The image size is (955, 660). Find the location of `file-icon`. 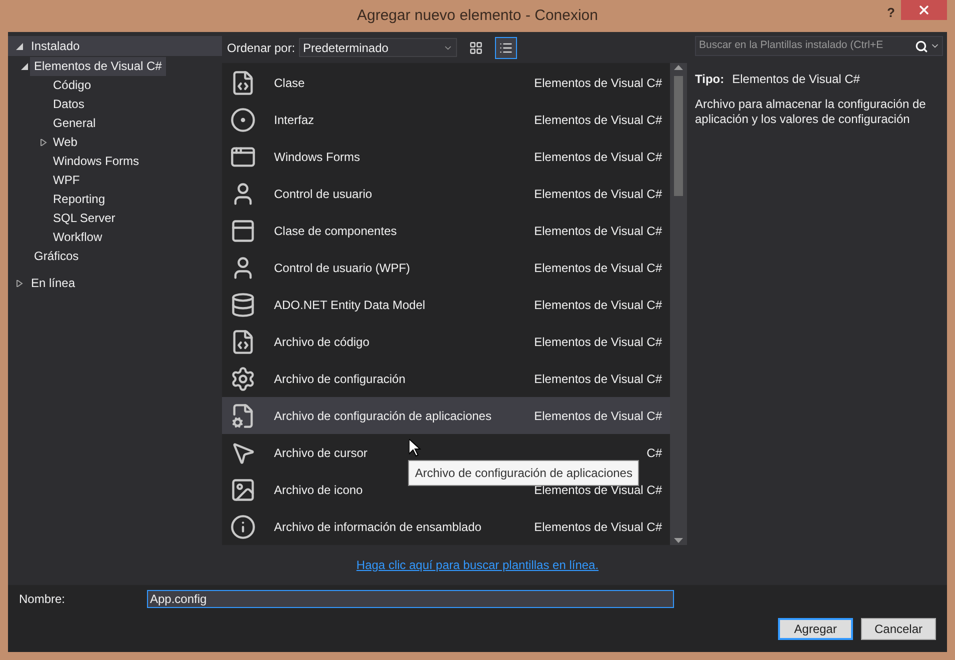

file-icon is located at coordinates (243, 415).